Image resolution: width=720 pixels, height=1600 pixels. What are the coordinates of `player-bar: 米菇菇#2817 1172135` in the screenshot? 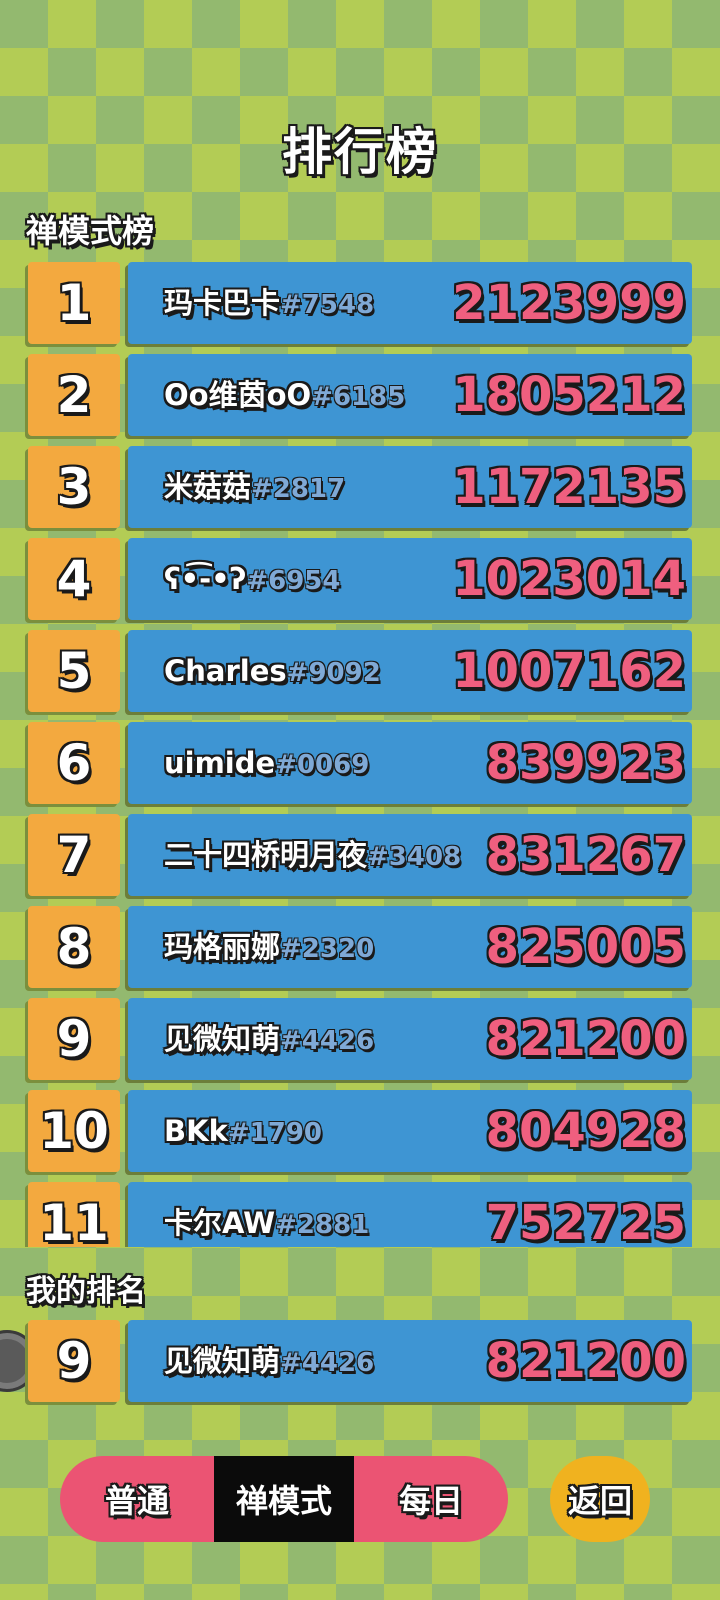 It's located at (410, 487).